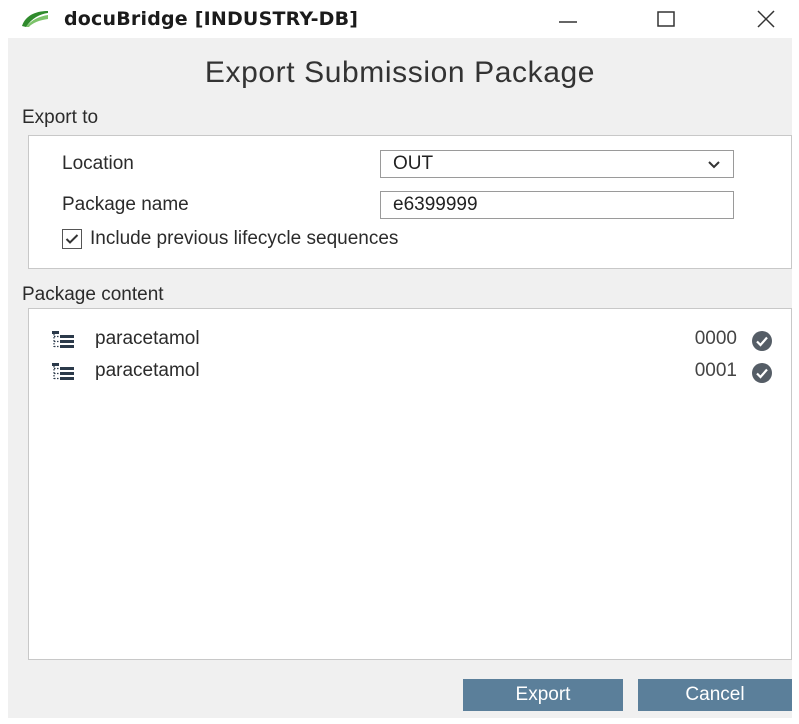 The image size is (799, 724). I want to click on maximize-button, so click(666, 19).